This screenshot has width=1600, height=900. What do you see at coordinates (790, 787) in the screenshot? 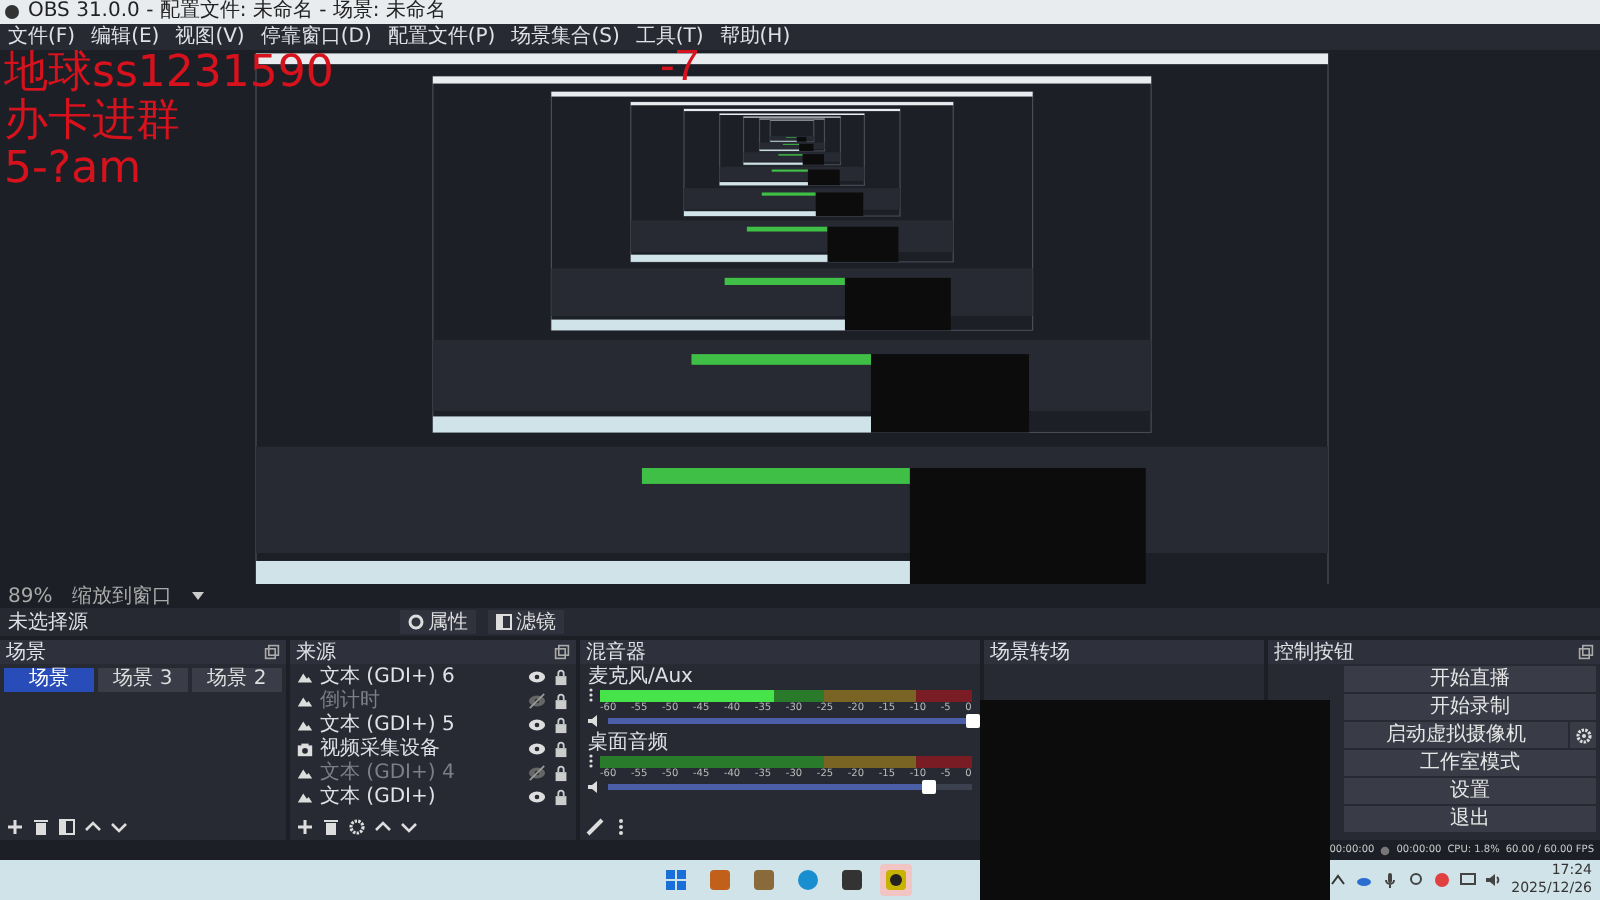
I see `volume-slider` at bounding box center [790, 787].